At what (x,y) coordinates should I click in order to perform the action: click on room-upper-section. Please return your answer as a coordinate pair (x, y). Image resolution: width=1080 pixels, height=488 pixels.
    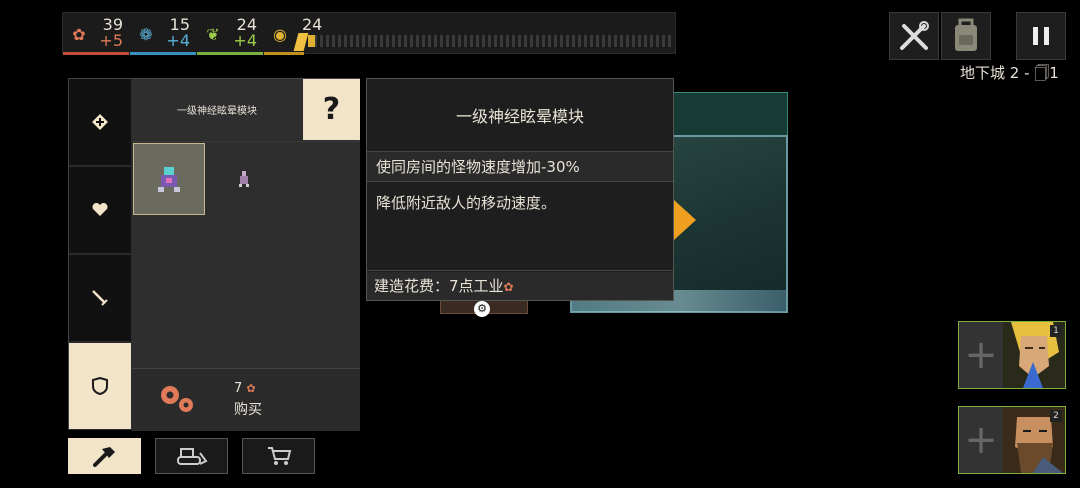
    Looking at the image, I should click on (730, 115).